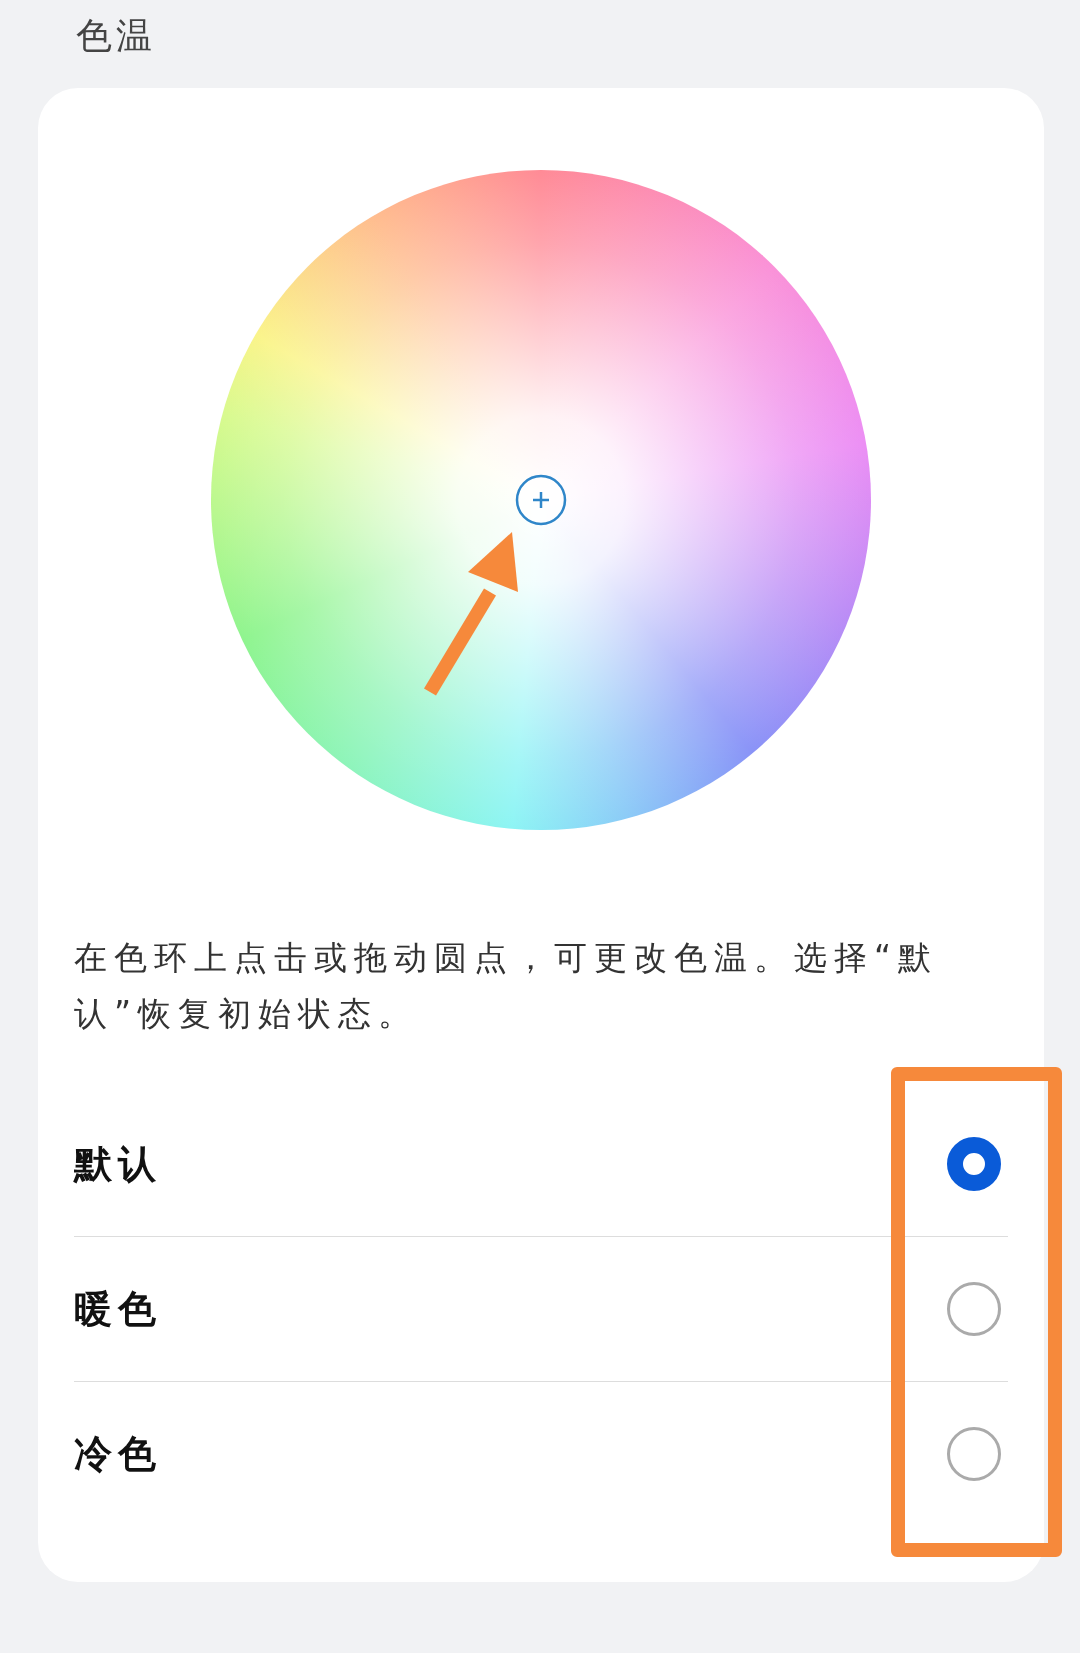 This screenshot has height=1653, width=1080. What do you see at coordinates (541, 1164) in the screenshot?
I see `option-row: 默认` at bounding box center [541, 1164].